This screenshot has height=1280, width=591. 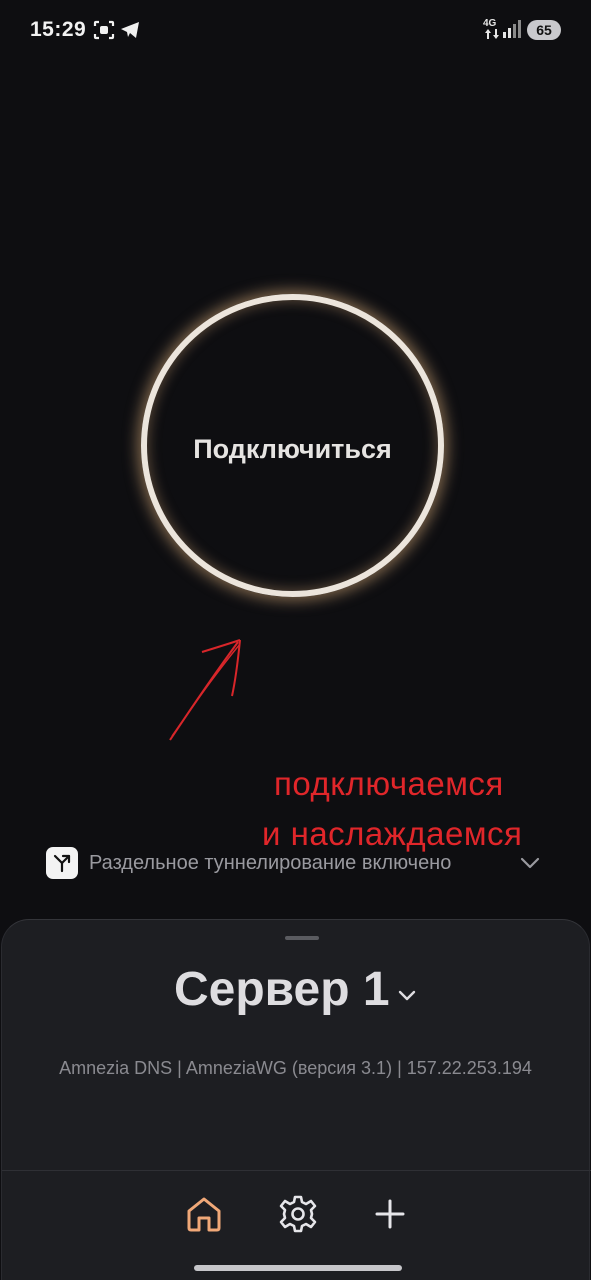 What do you see at coordinates (270, 863) in the screenshot?
I see `split-tunneling-label: Раздельное туннелирование включено` at bounding box center [270, 863].